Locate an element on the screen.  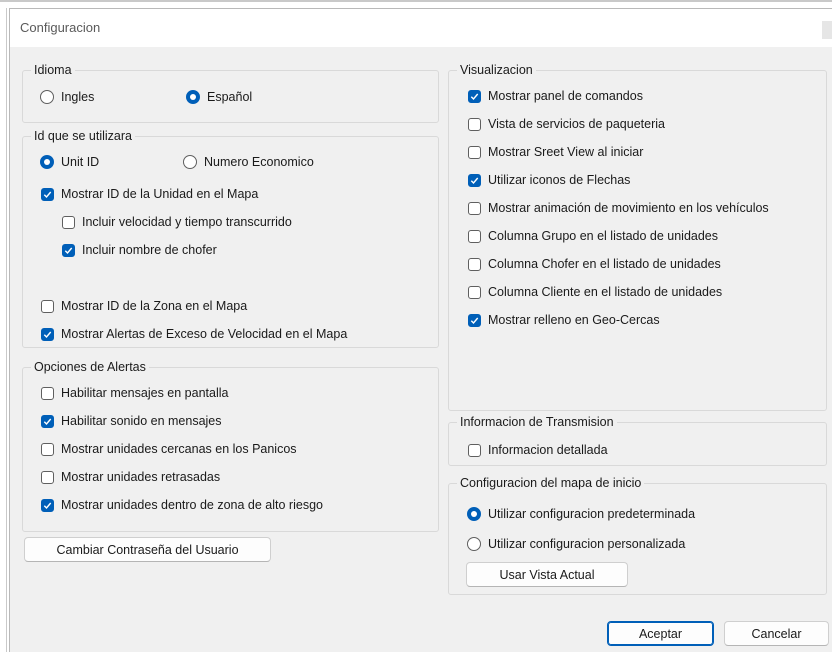
checkbox-label: Mostrar ID de la Unidad en el Mapa is located at coordinates (160, 194).